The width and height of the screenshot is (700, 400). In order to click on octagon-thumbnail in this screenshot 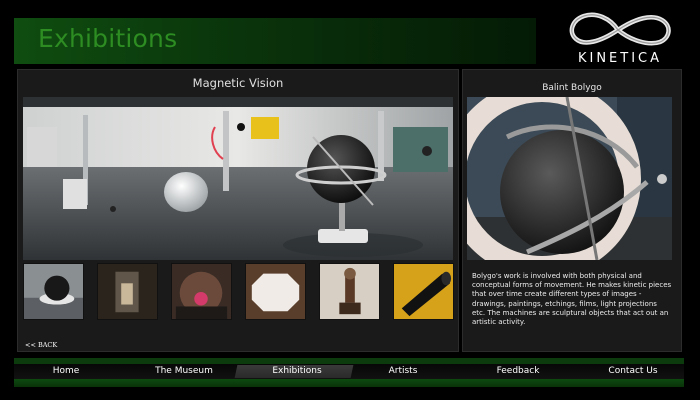, I will do `click(275, 291)`.